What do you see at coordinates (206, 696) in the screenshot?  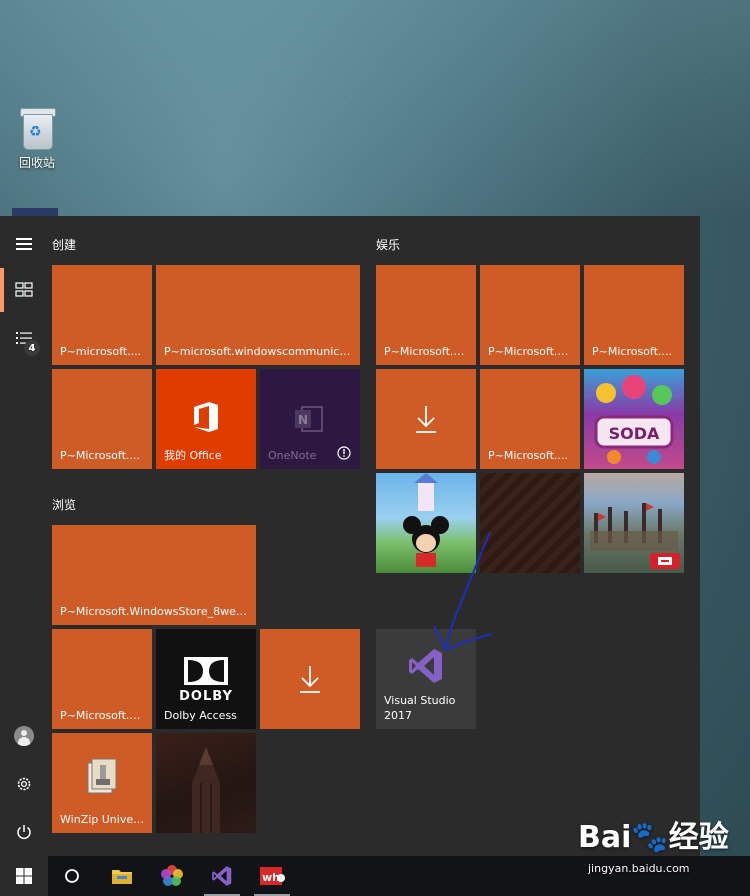 I see `dolby-wordmark: DOLBY` at bounding box center [206, 696].